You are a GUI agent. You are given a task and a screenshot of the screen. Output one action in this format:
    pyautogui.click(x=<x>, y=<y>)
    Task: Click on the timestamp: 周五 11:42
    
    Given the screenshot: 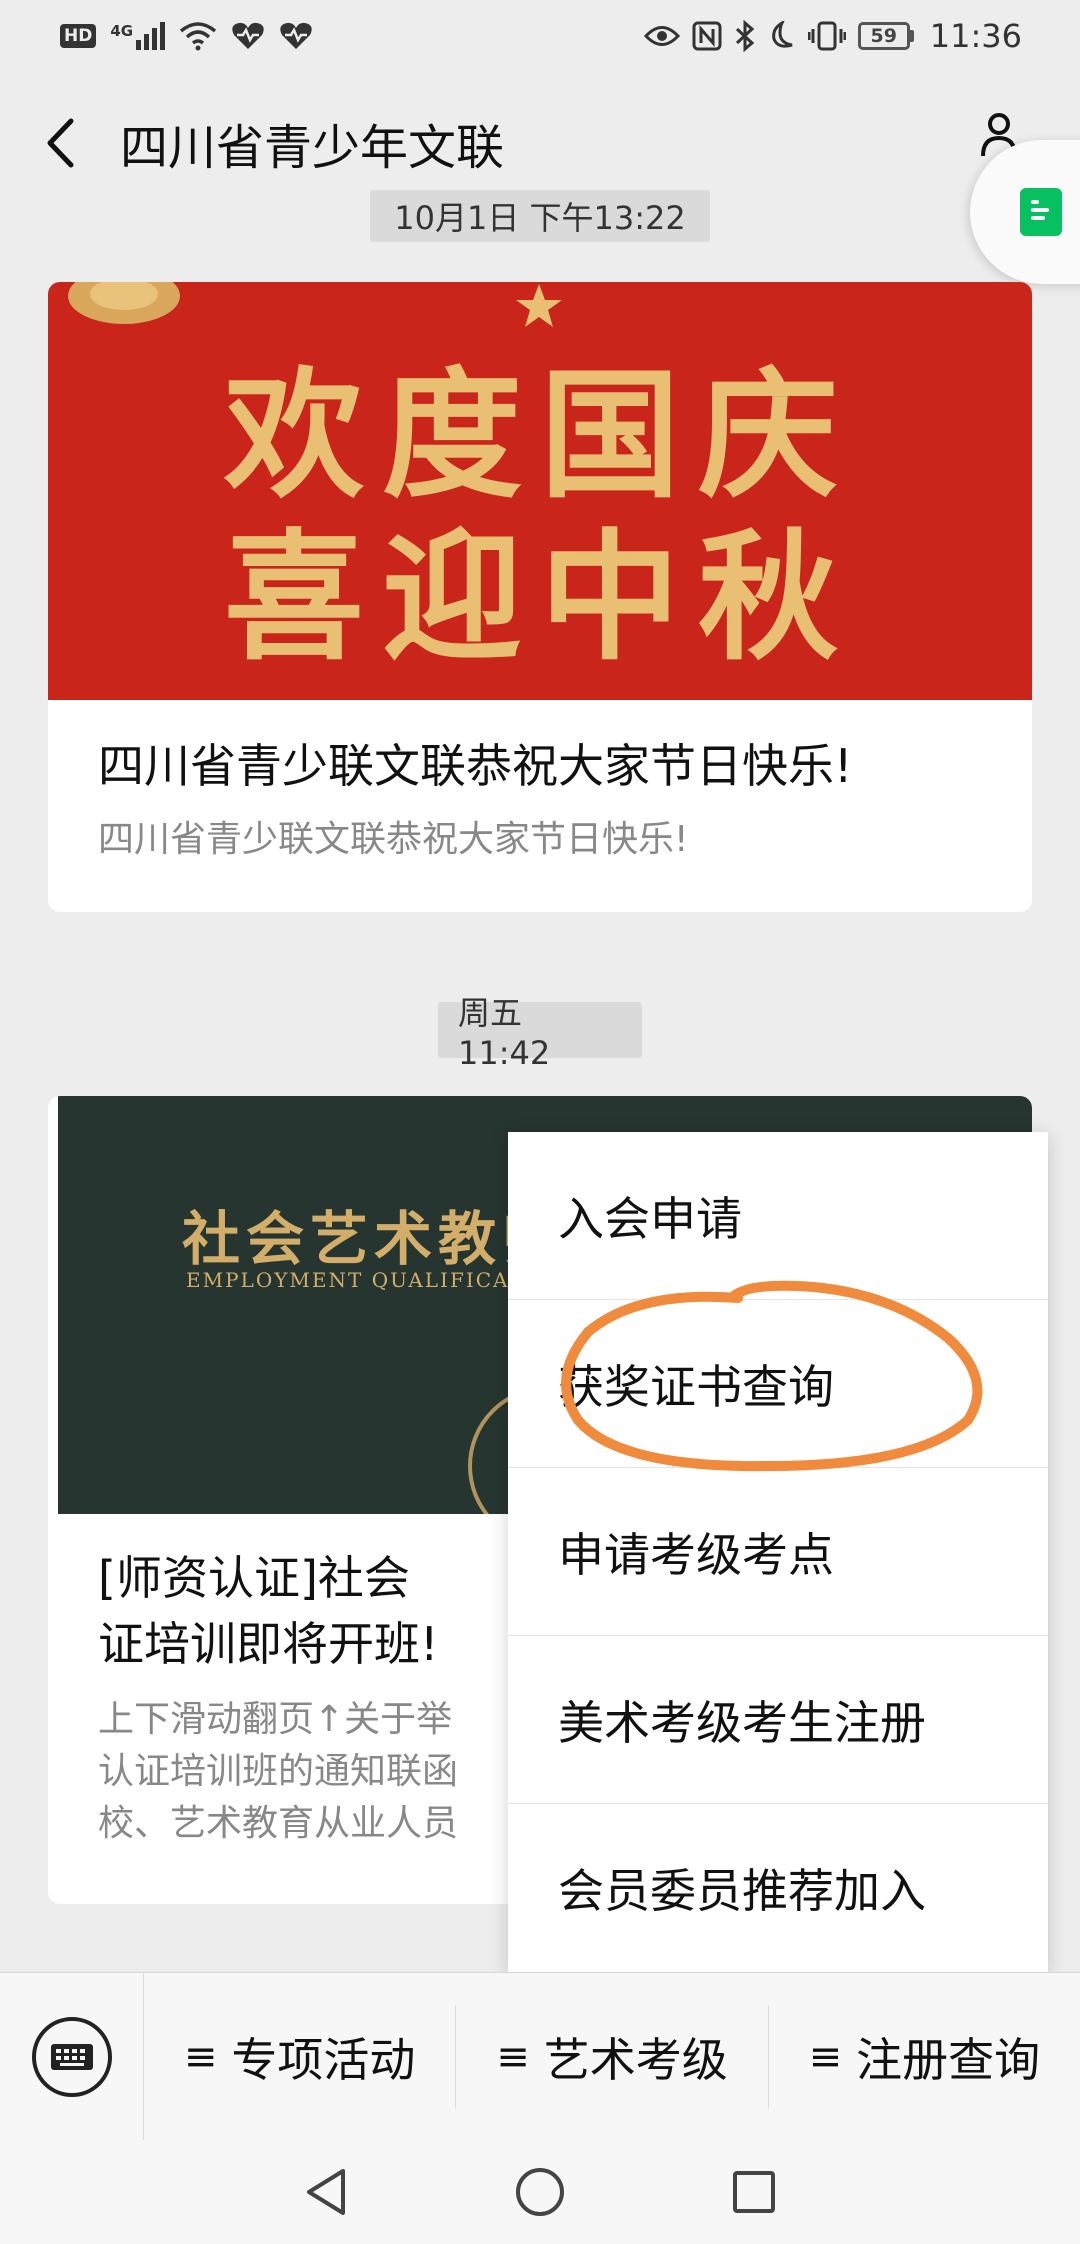 What is the action you would take?
    pyautogui.click(x=540, y=1033)
    